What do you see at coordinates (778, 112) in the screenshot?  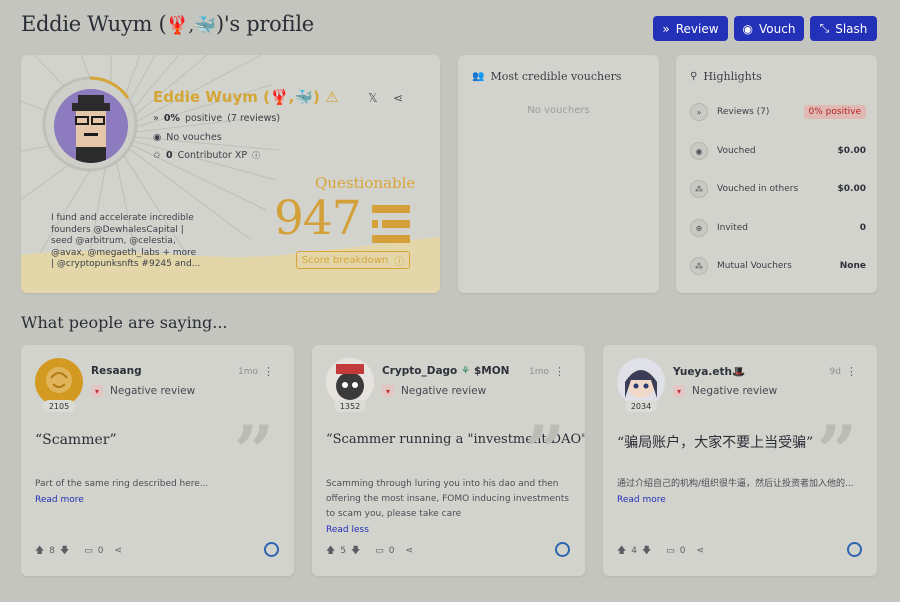 I see `highlight-row-reviews: » Reviews (7) 0% positive` at bounding box center [778, 112].